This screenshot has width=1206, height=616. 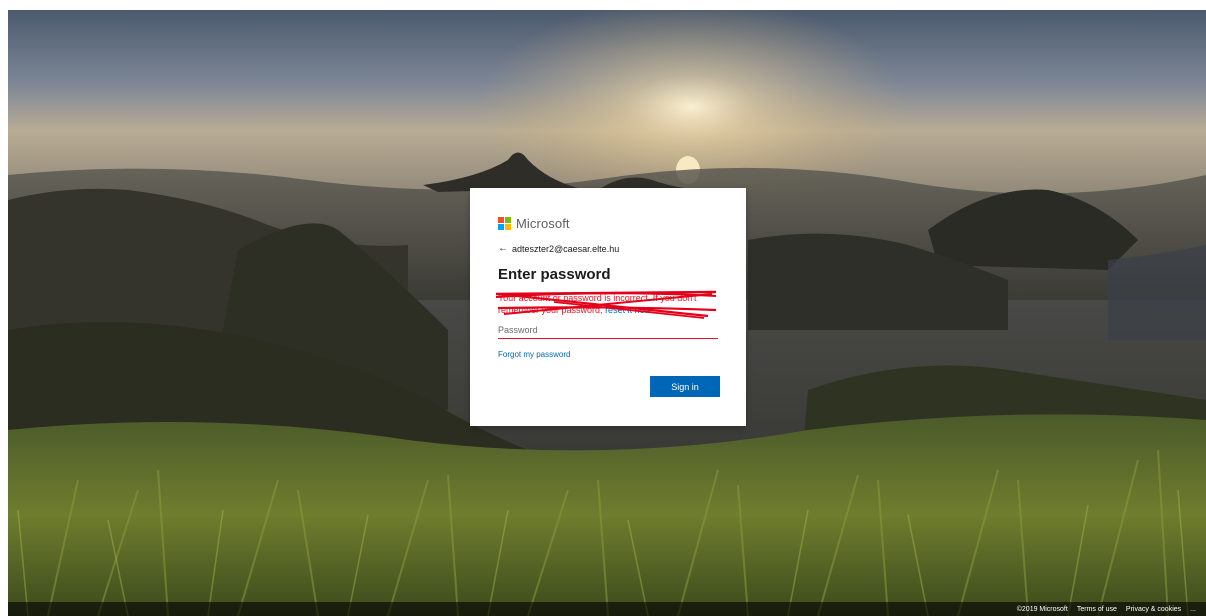 I want to click on page-title: Enter password, so click(x=554, y=274).